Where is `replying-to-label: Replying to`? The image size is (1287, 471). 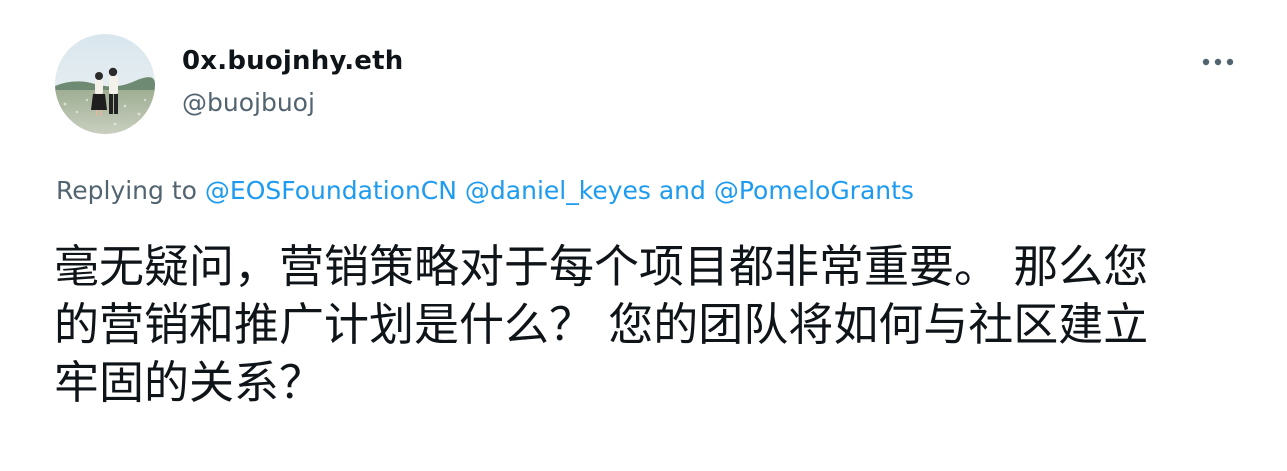 replying-to-label: Replying to is located at coordinates (126, 190).